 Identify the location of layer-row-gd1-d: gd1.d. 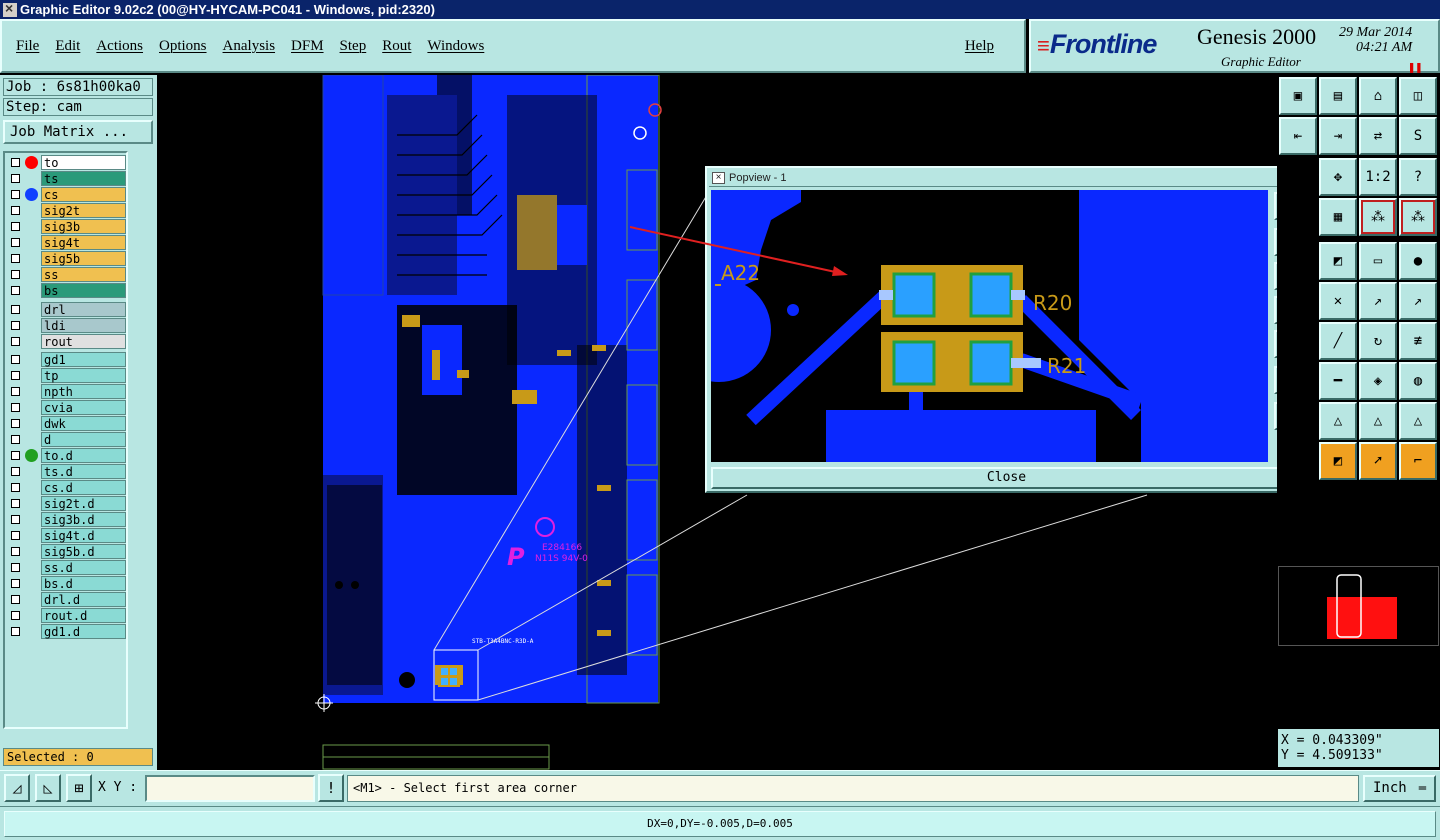
(66, 631).